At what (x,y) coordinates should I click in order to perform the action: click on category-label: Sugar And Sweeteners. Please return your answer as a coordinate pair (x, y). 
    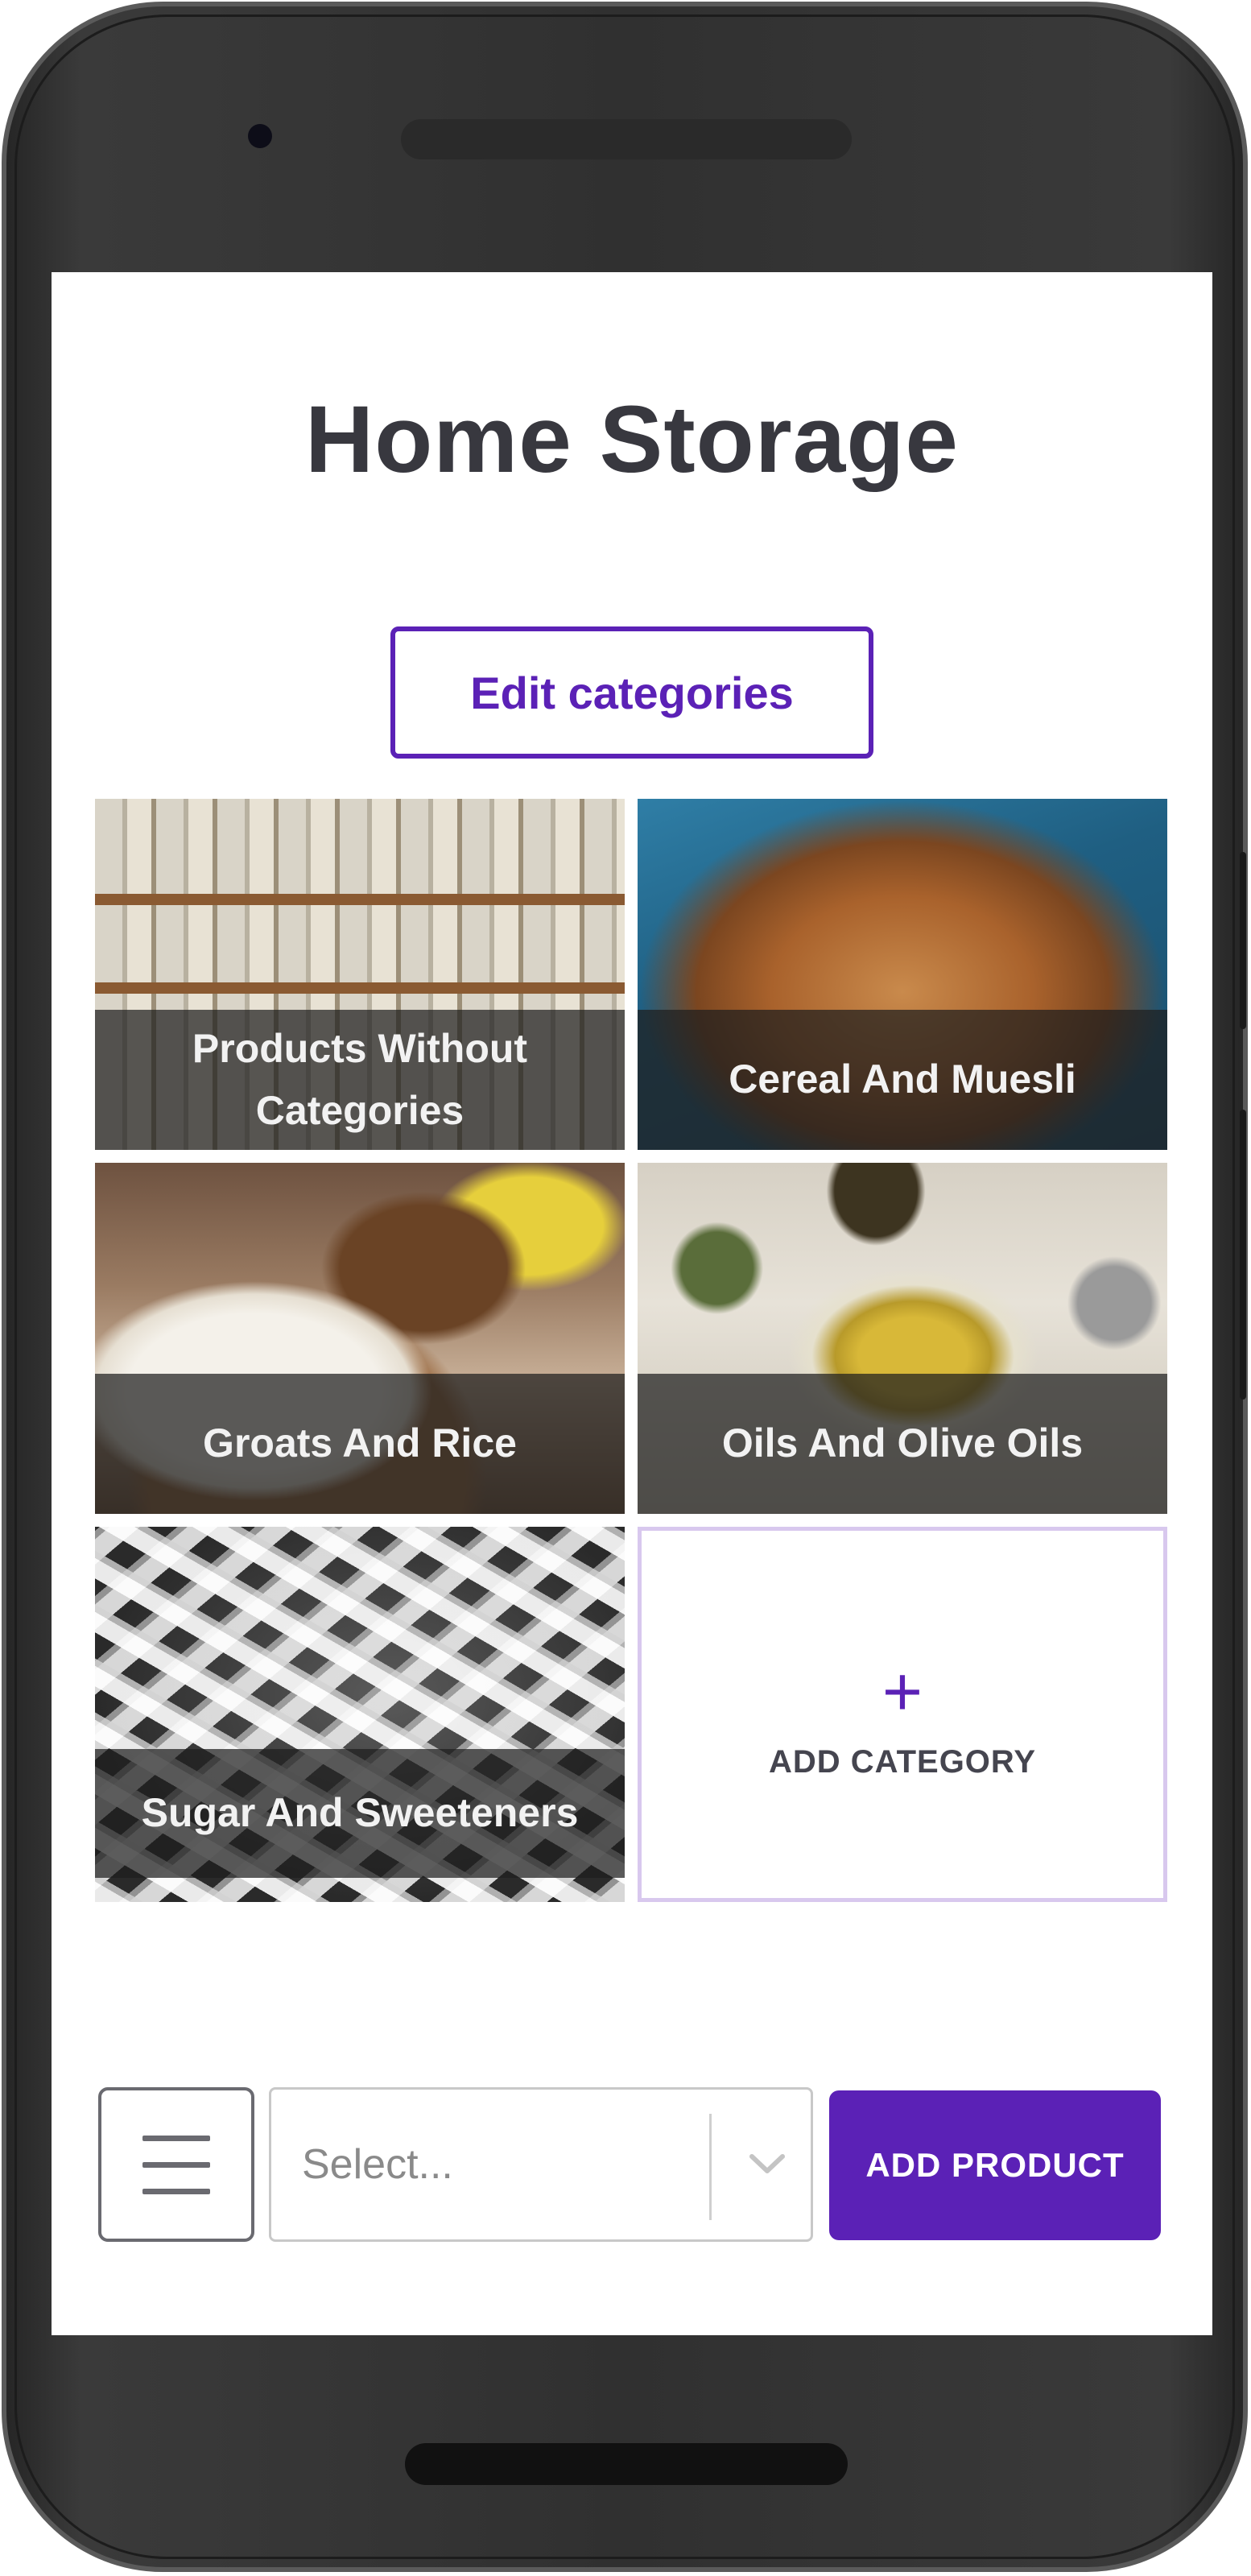
    Looking at the image, I should click on (360, 1813).